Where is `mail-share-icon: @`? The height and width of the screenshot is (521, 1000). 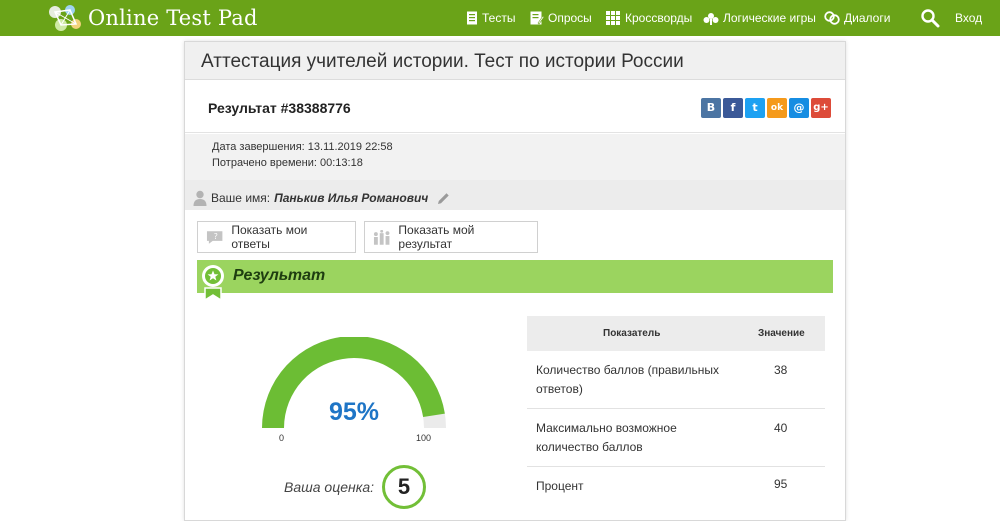
mail-share-icon: @ is located at coordinates (799, 108).